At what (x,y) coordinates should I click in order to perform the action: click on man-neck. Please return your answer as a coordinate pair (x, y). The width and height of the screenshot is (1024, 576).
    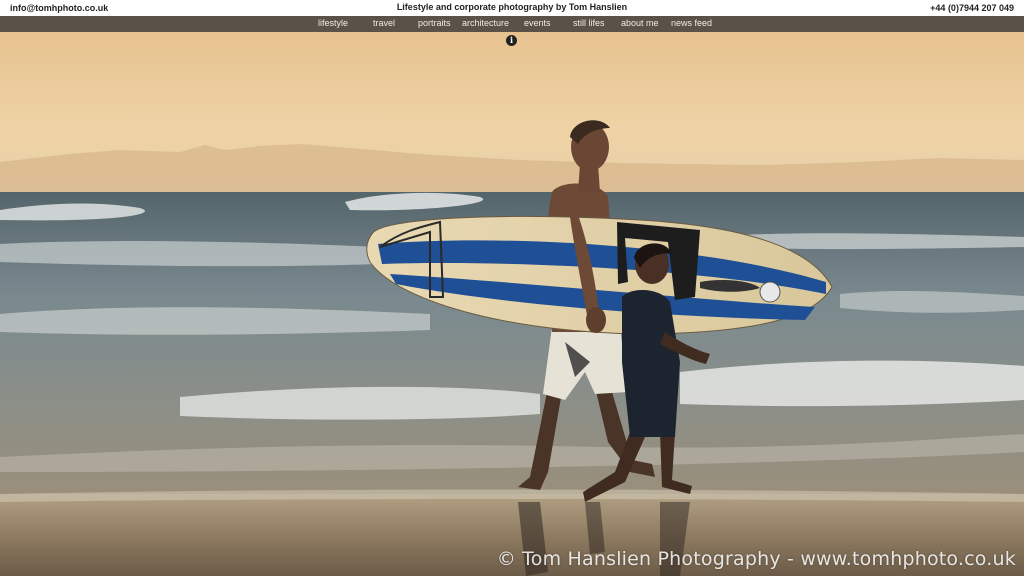
    Looking at the image, I should click on (589, 178).